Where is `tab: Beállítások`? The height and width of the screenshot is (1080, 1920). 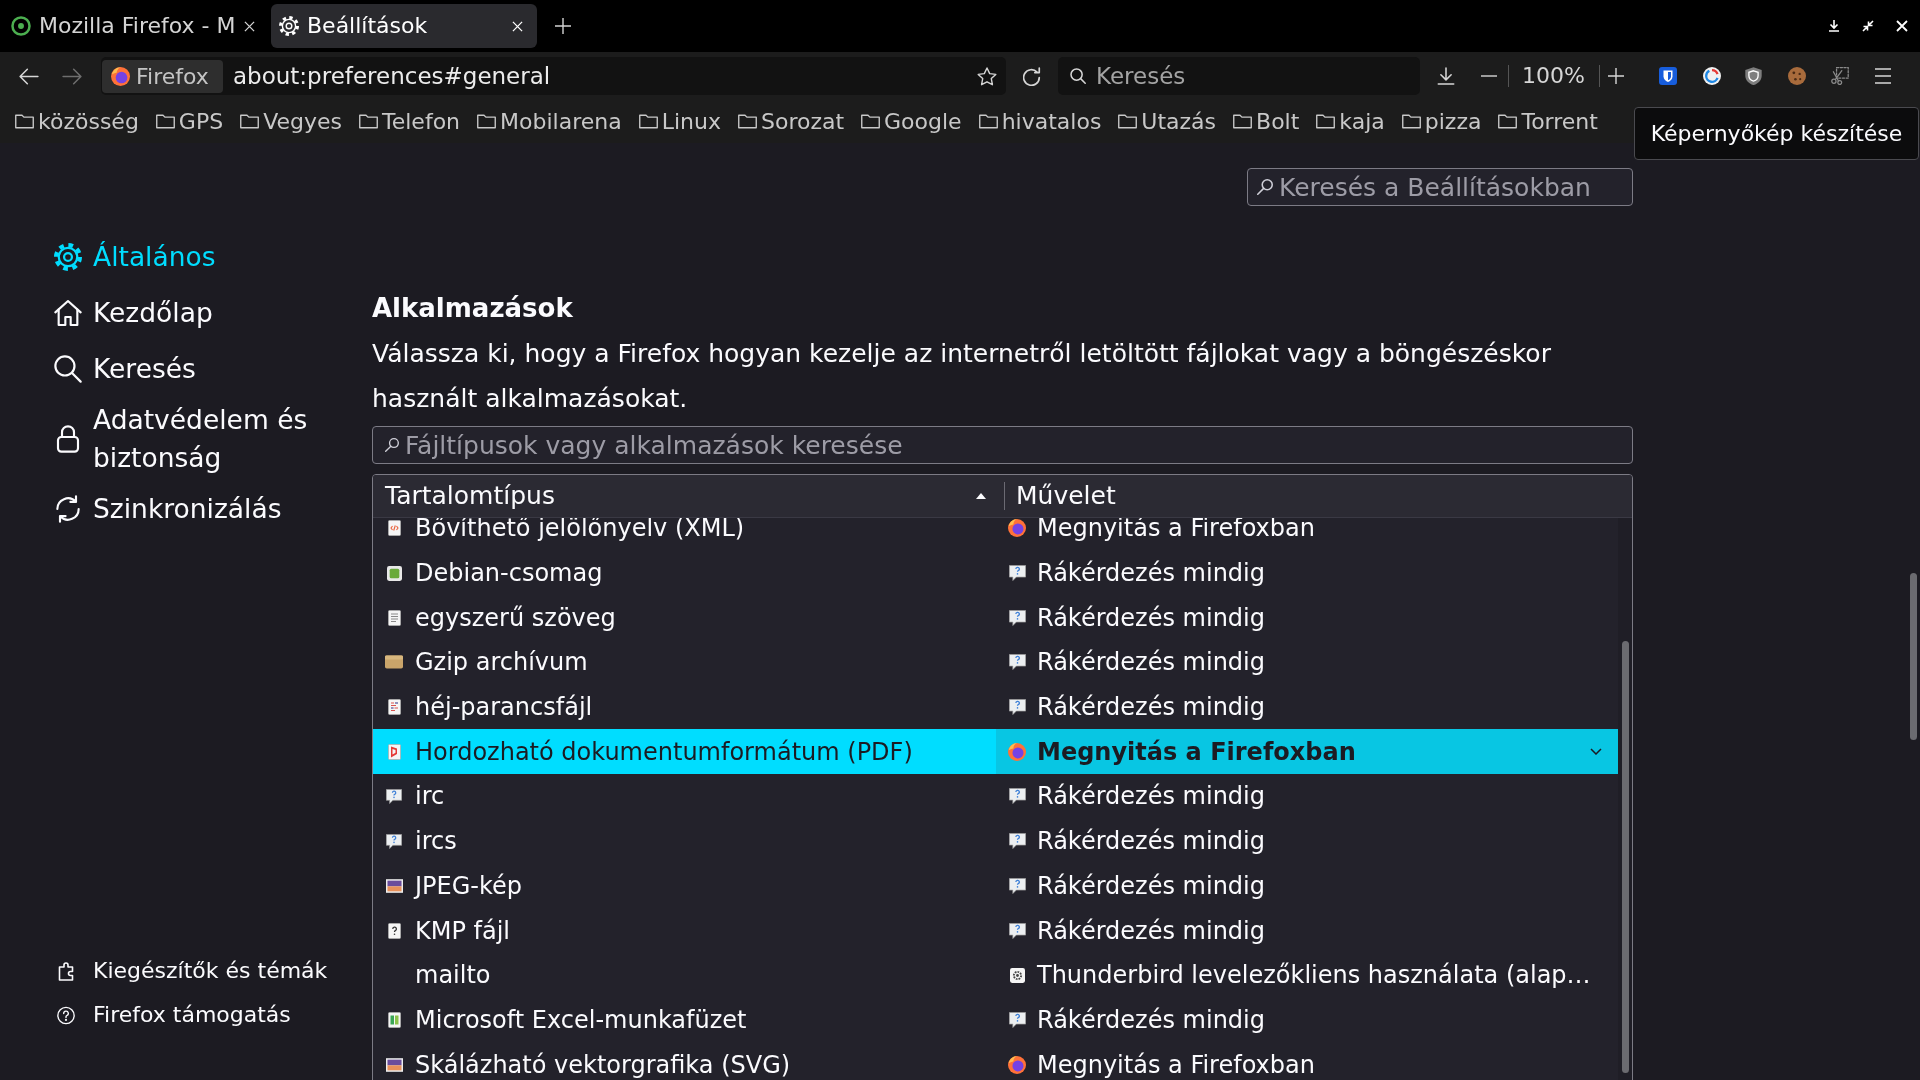 tab: Beállítások is located at coordinates (404, 26).